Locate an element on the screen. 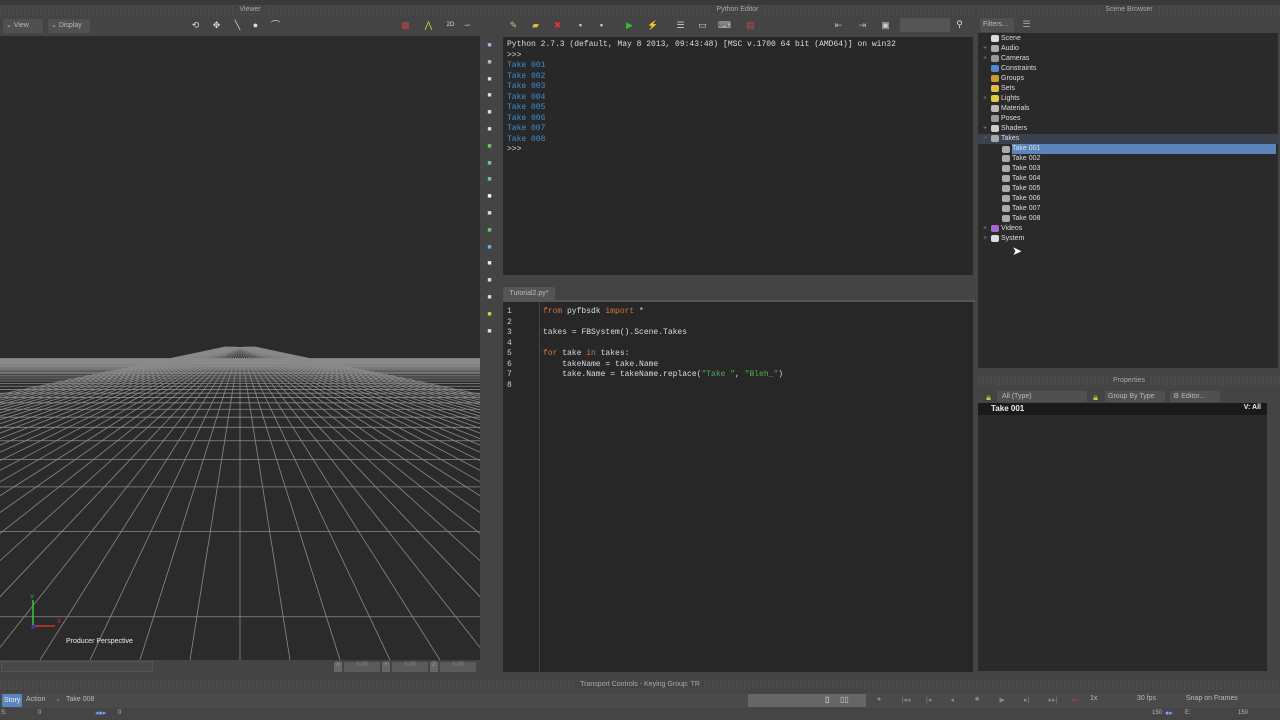 The height and width of the screenshot is (720, 1280). paint-icon: ■ is located at coordinates (489, 247).